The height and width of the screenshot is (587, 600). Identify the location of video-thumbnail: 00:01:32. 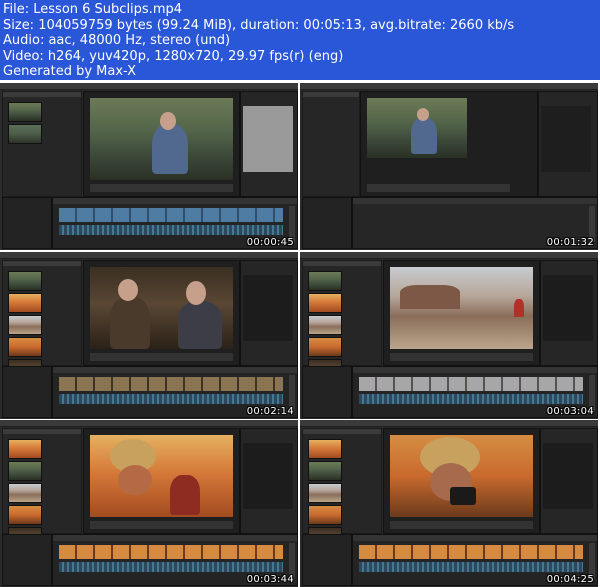
(449, 166).